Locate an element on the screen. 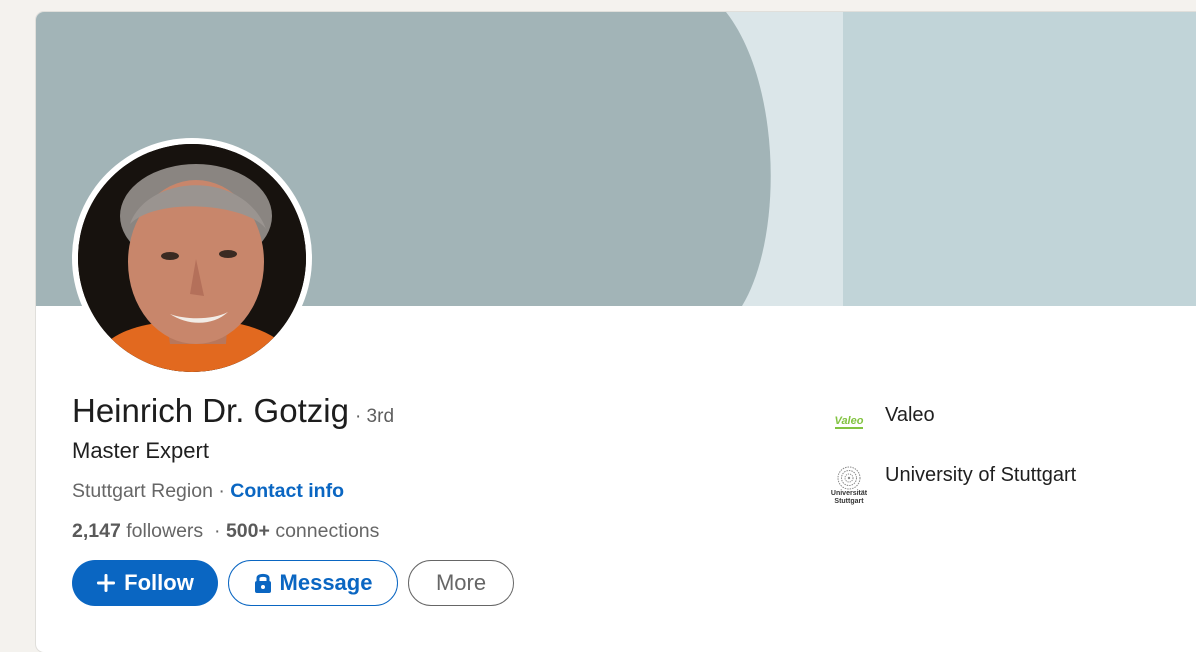  profile-headline: Master Expert is located at coordinates (140, 450).